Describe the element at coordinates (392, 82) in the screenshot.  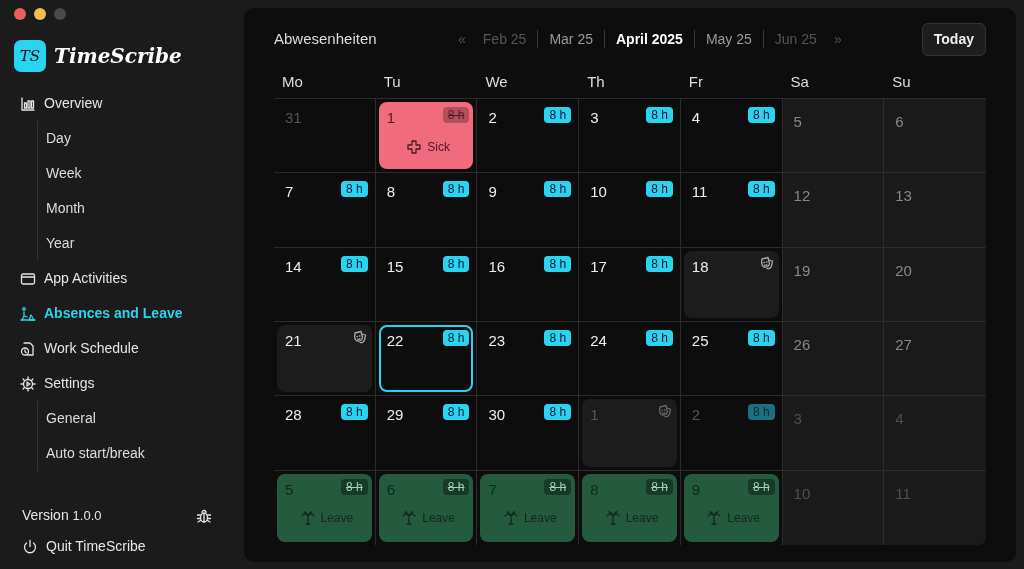
I see `weekday-label: Tu` at that location.